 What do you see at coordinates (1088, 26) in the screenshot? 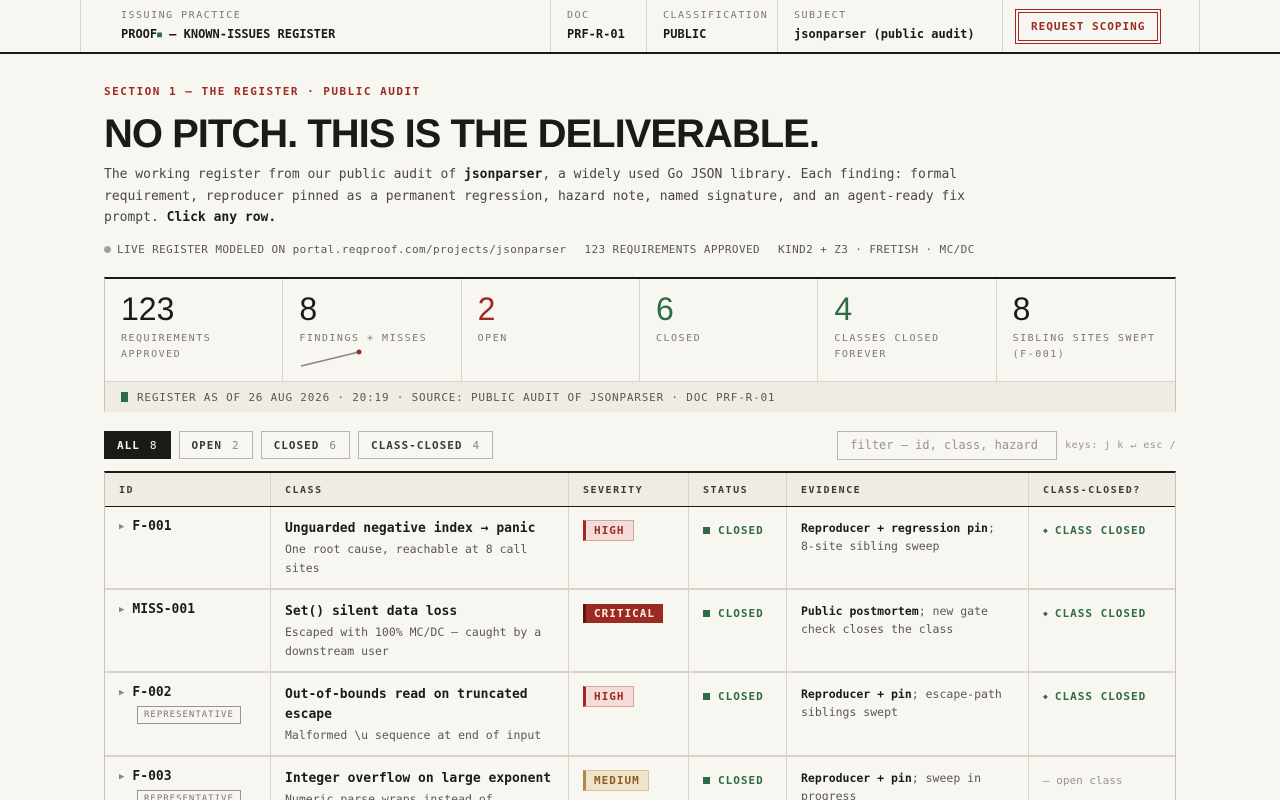
I see `request-scoping-button: REQUEST SCOPING` at bounding box center [1088, 26].